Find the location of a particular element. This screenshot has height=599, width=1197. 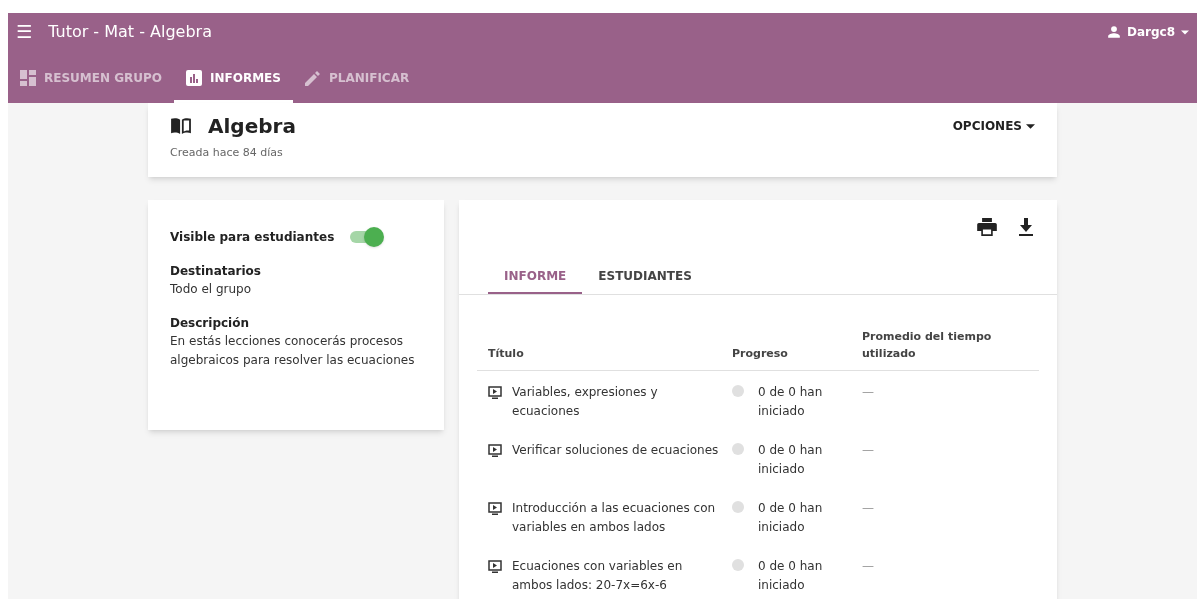

created-date: Creada hace 84 días is located at coordinates (227, 153).